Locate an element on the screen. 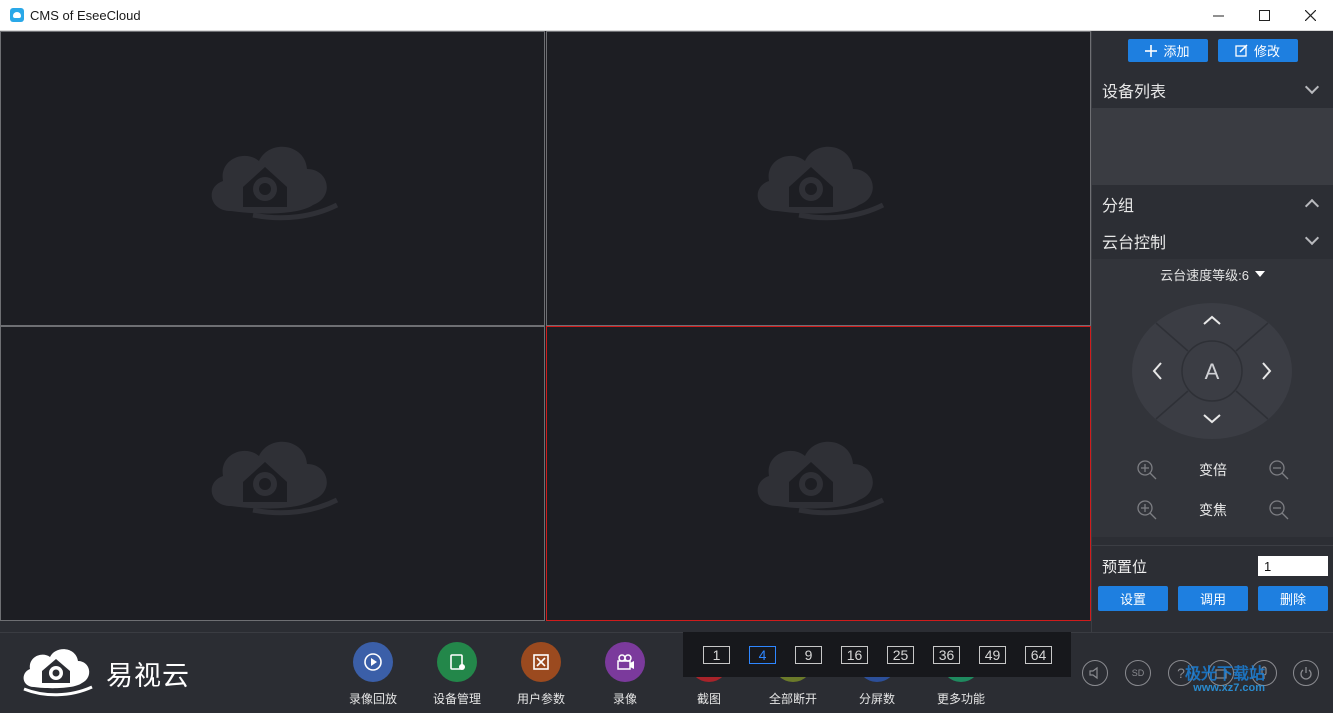 The image size is (1333, 713). split-screen-popup: 1 4 9 16 25 36 49 64 is located at coordinates (877, 654).